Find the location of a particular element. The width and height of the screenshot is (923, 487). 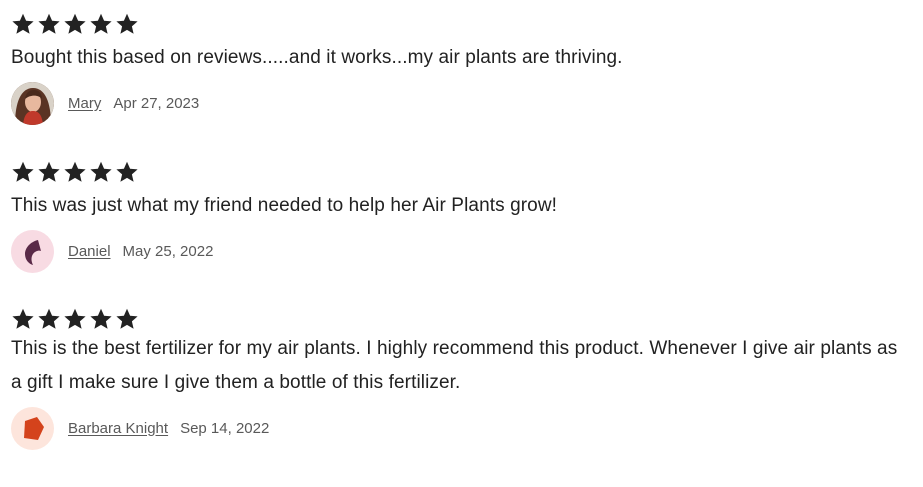

review-date: Sep 14, 2022 is located at coordinates (225, 428).